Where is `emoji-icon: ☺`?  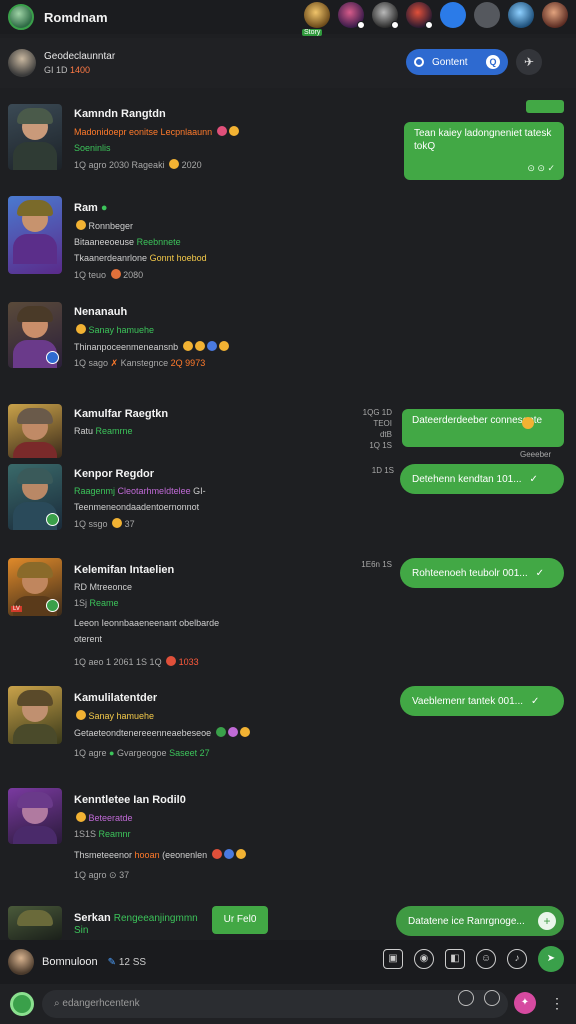 emoji-icon: ☺ is located at coordinates (486, 959).